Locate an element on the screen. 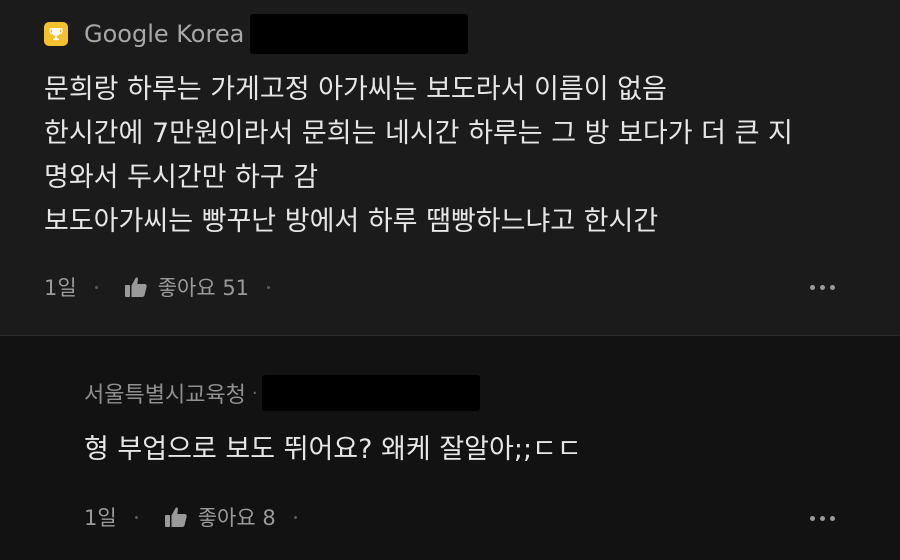 This screenshot has width=900, height=560. reply-header: 서울특별시교육청 · is located at coordinates (282, 393).